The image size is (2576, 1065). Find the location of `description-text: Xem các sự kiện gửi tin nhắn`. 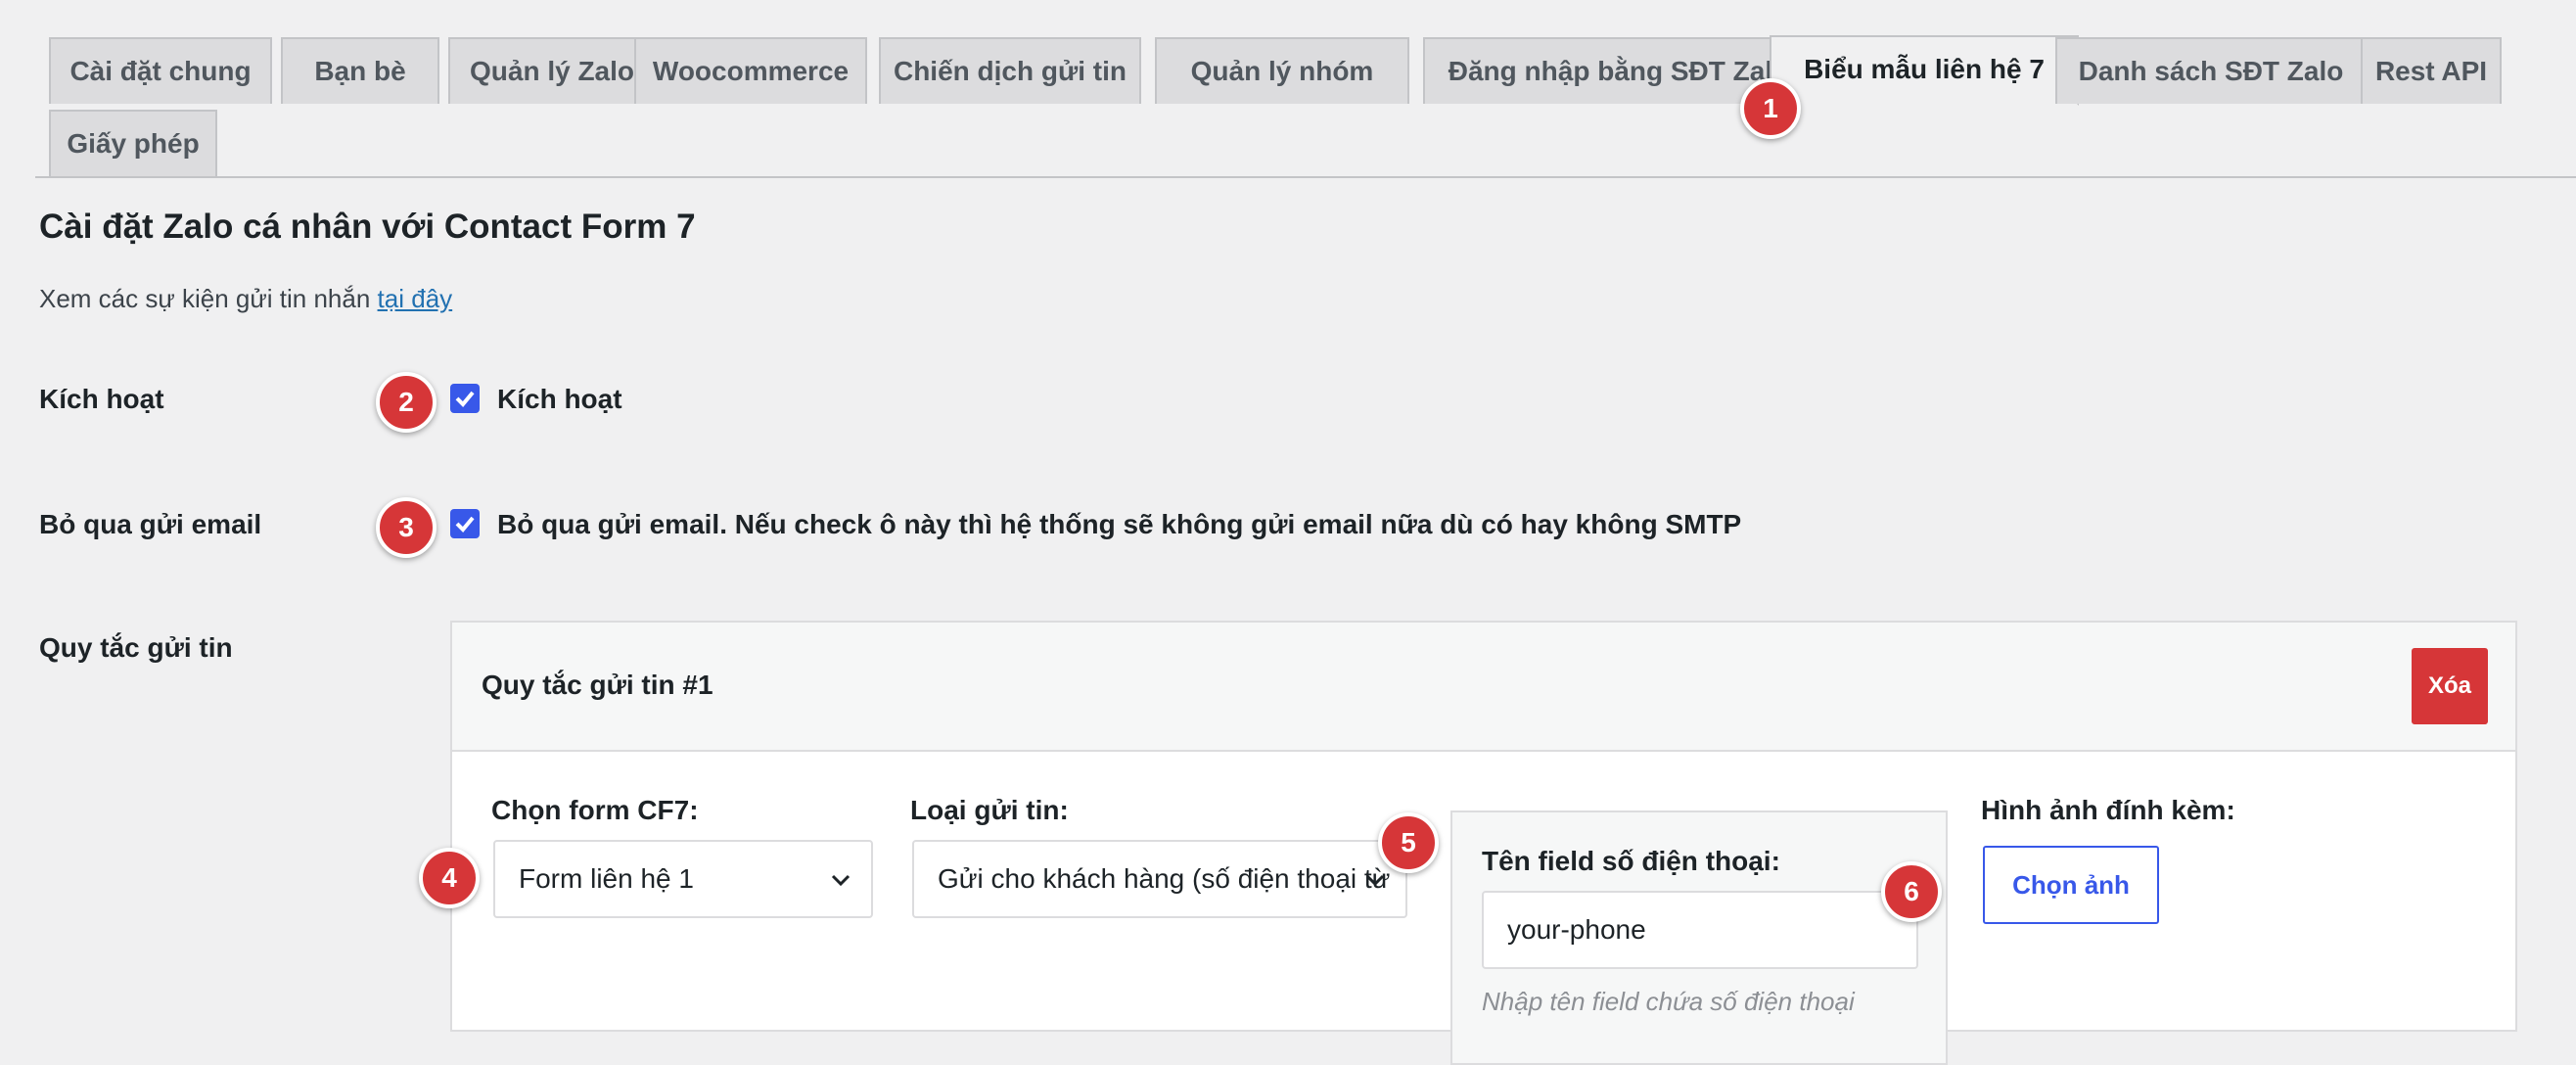

description-text: Xem các sự kiện gửi tin nhắn is located at coordinates (205, 299).